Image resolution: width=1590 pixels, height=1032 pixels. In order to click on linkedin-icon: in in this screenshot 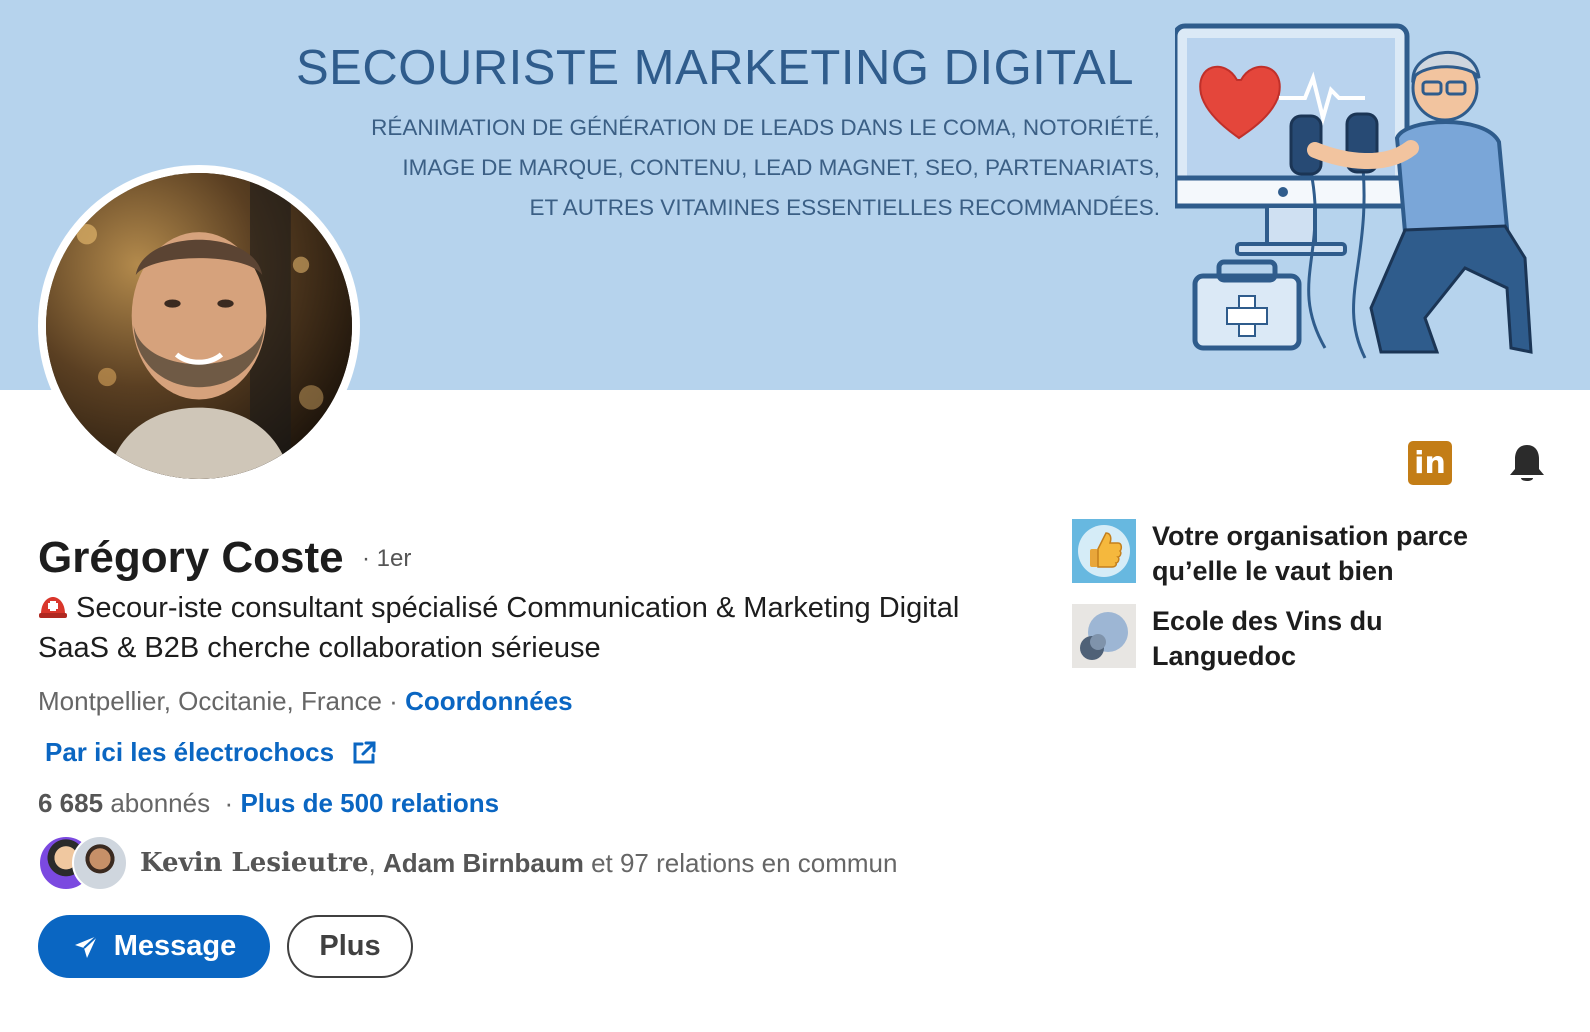, I will do `click(1430, 463)`.